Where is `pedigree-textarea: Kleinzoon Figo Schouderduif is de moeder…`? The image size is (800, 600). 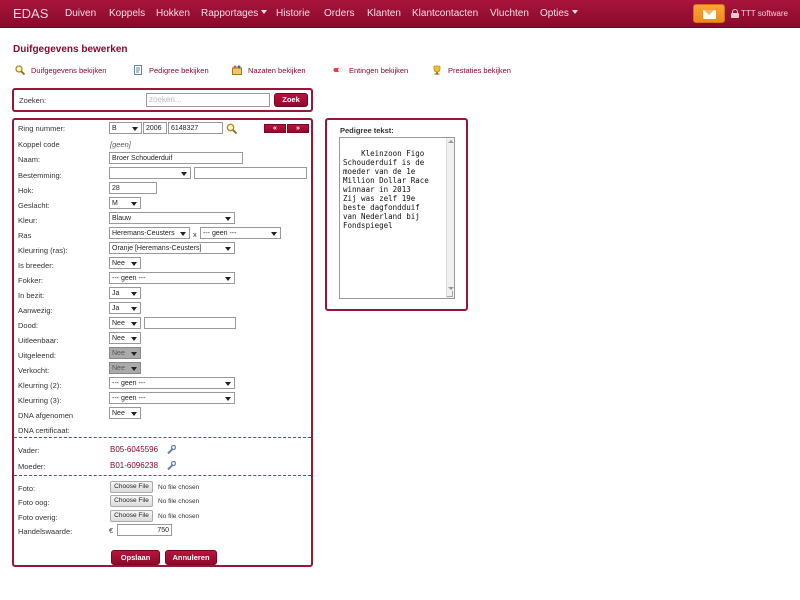
pedigree-textarea: Kleinzoon Figo Schouderduif is de moeder… is located at coordinates (397, 218).